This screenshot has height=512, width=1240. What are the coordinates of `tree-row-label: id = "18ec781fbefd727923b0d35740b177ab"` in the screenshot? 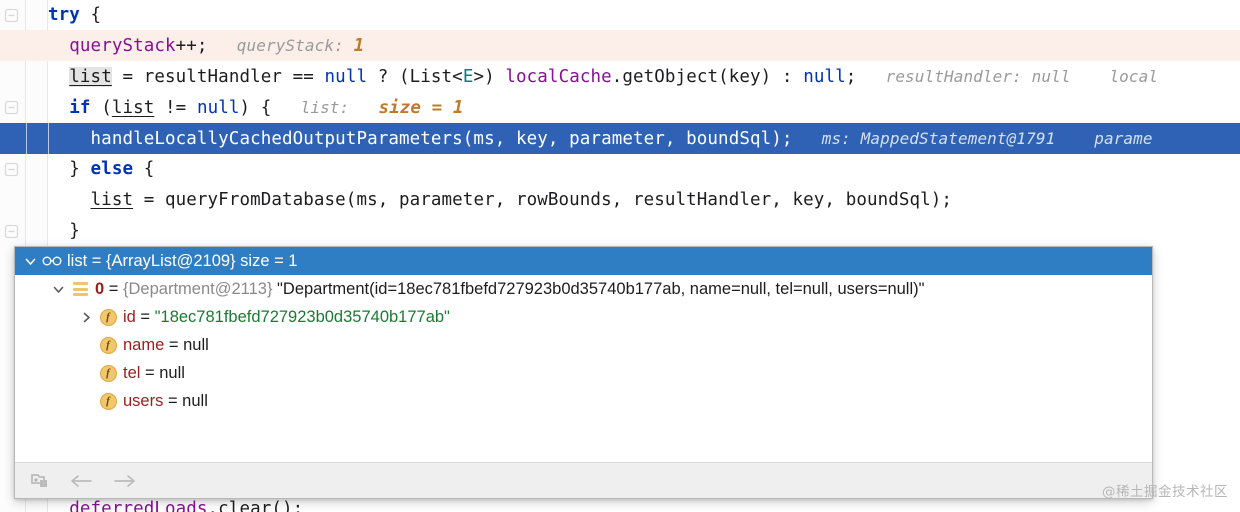 It's located at (286, 317).